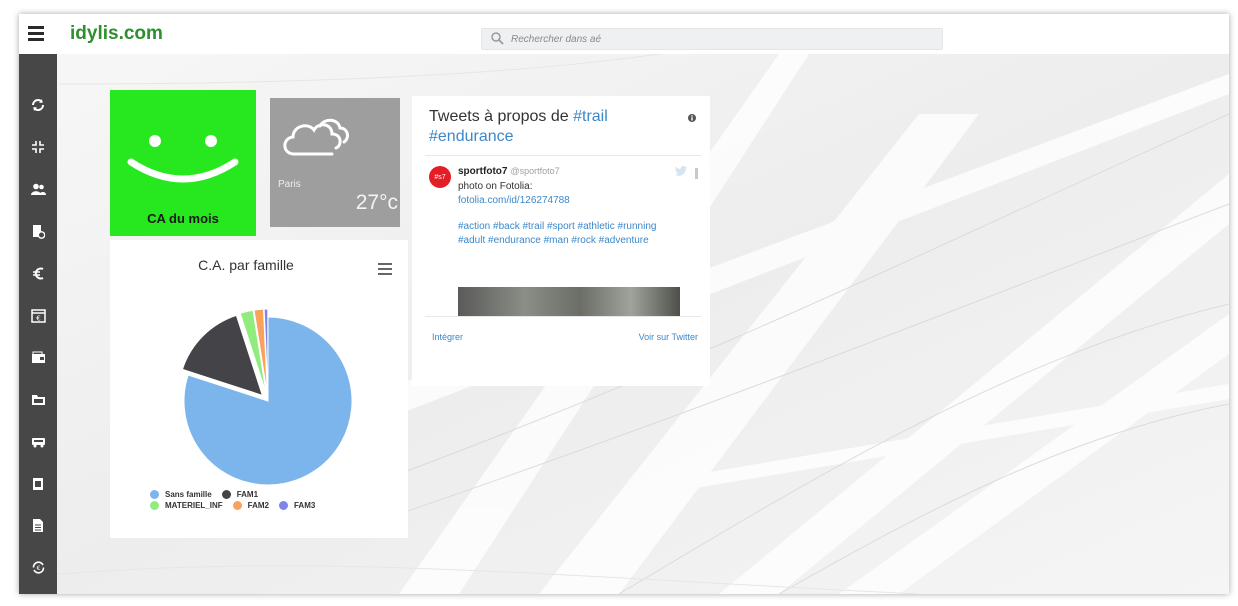  I want to click on legend-row: Sans famille FAM1, so click(237, 494).